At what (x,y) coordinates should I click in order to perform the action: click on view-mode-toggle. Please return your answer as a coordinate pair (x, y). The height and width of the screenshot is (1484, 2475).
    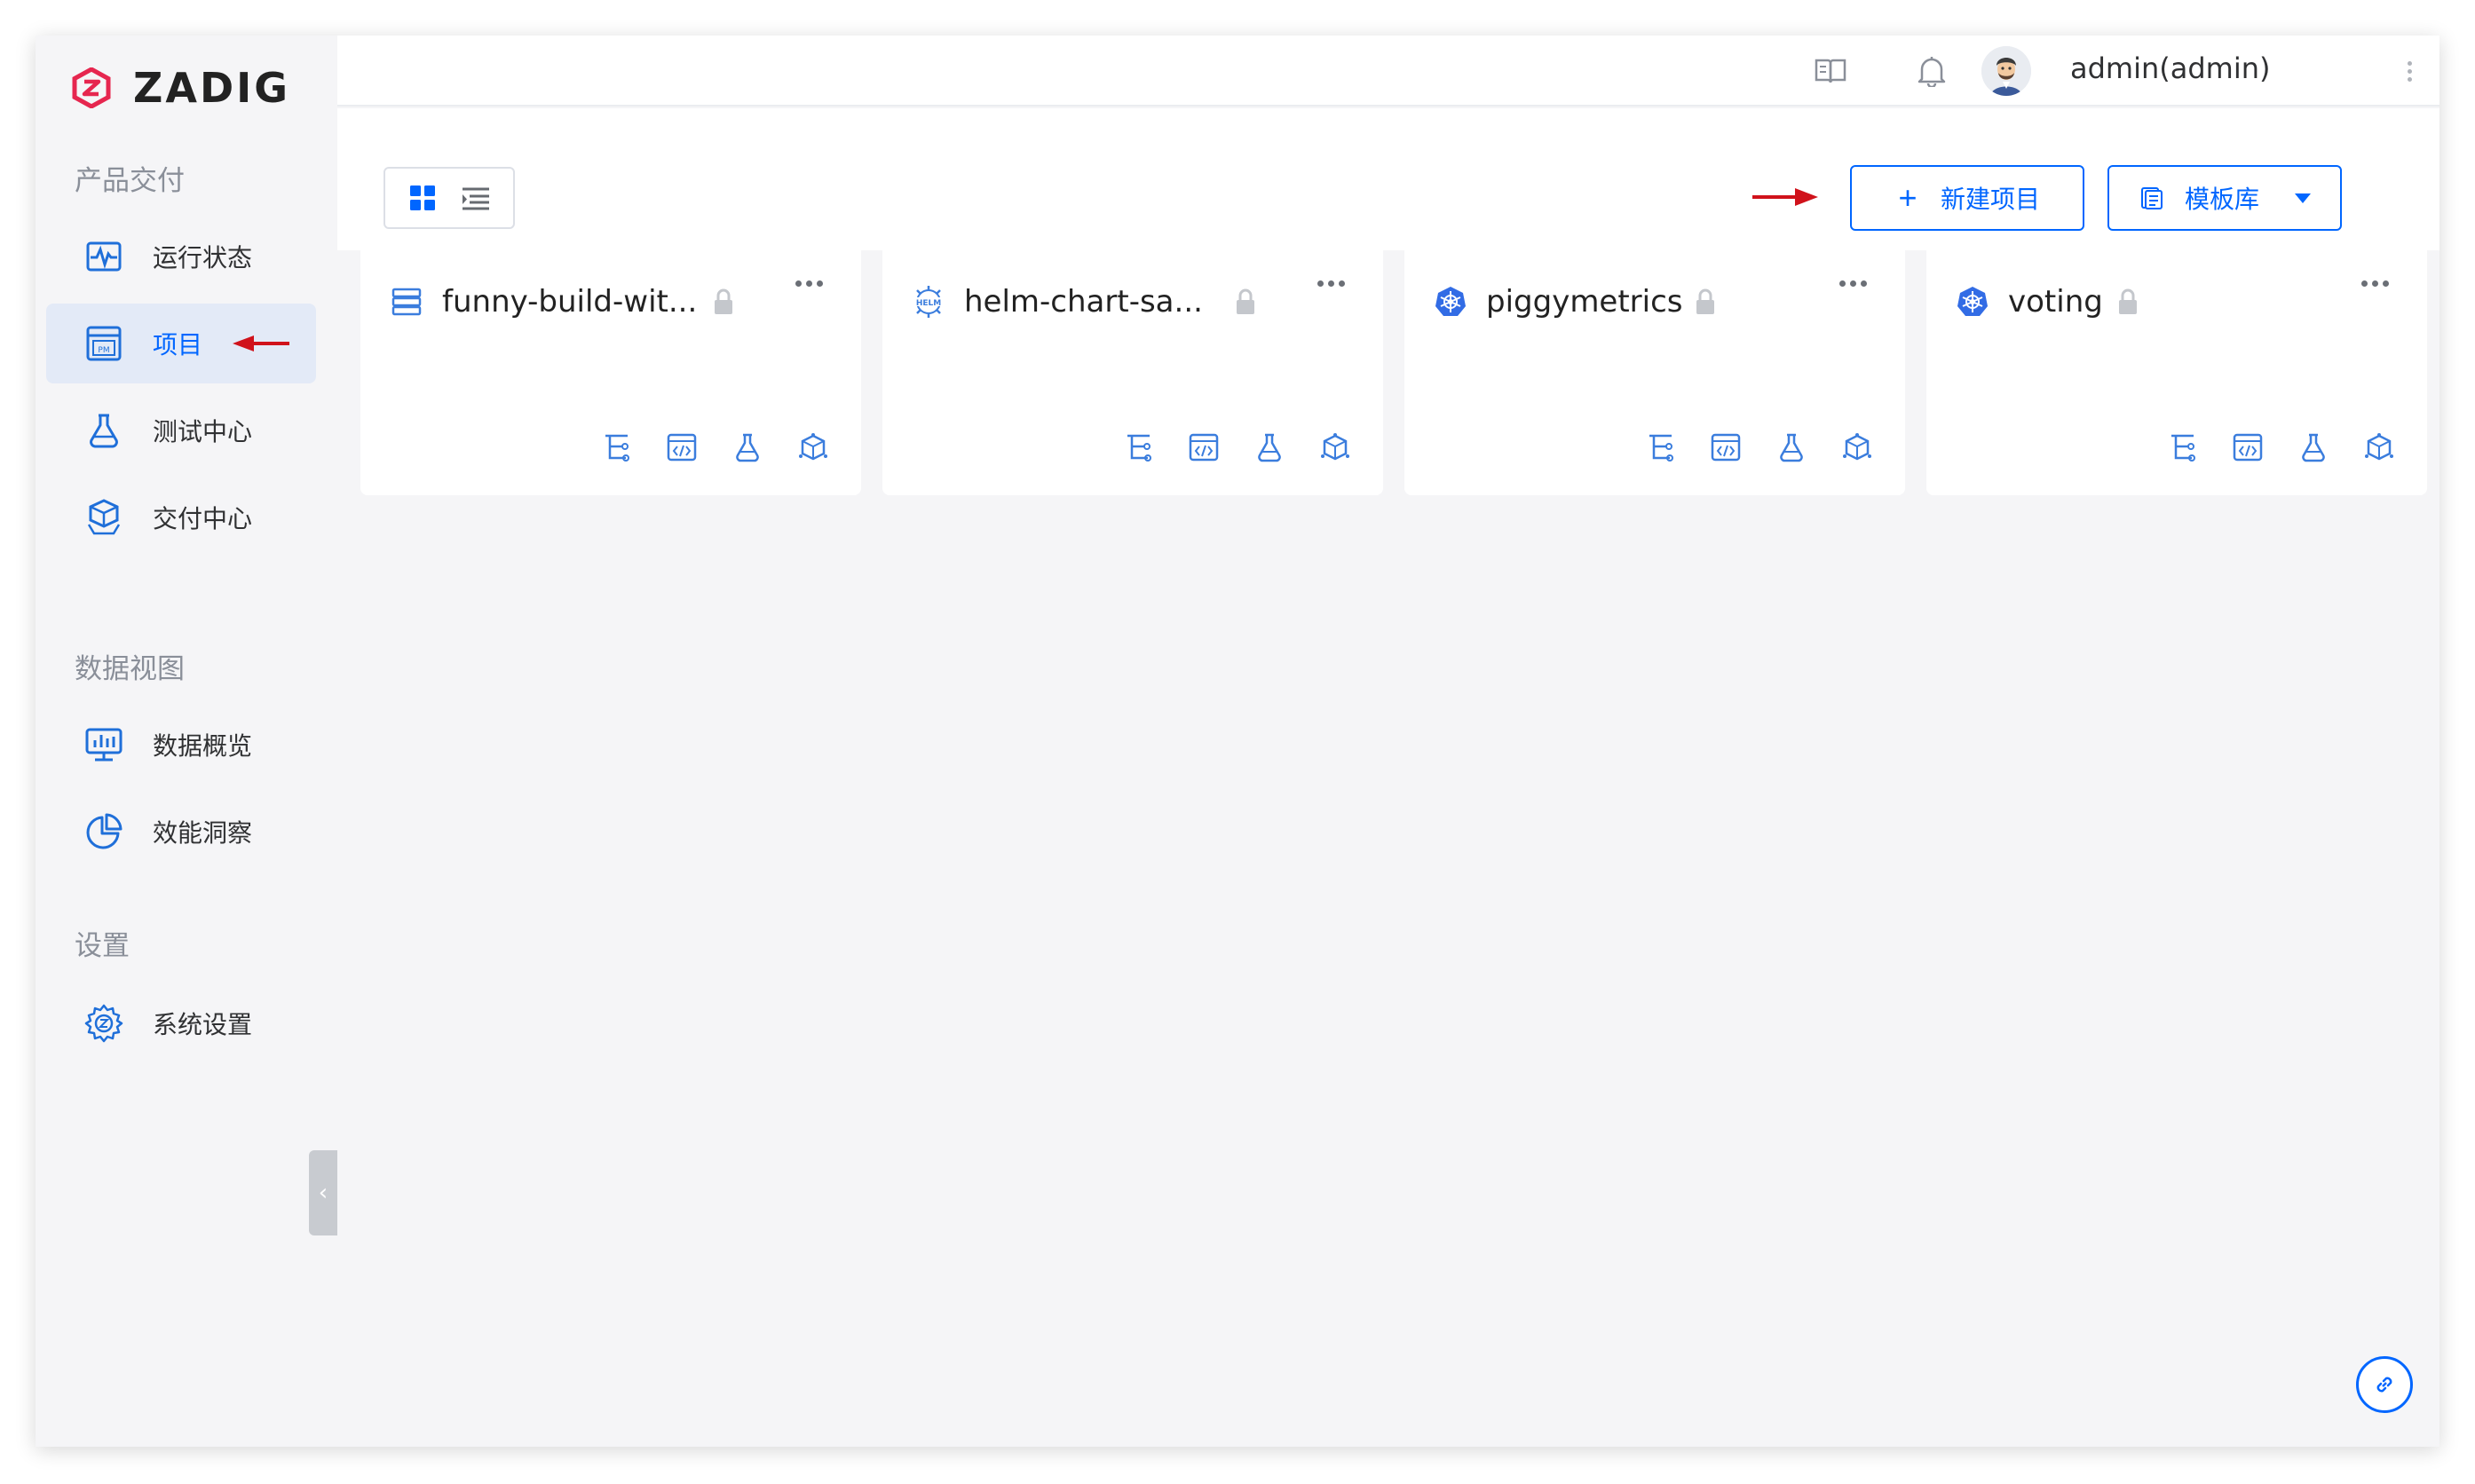
    Looking at the image, I should click on (449, 198).